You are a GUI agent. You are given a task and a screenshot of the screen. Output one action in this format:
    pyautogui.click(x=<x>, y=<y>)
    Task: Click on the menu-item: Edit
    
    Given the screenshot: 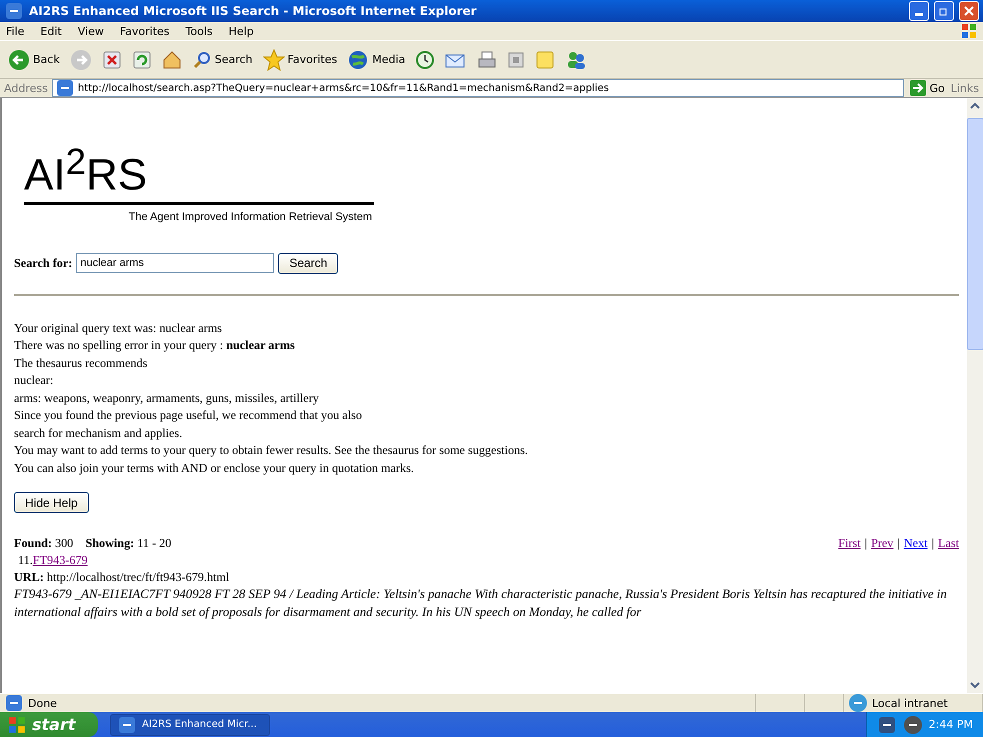 What is the action you would take?
    pyautogui.click(x=51, y=31)
    